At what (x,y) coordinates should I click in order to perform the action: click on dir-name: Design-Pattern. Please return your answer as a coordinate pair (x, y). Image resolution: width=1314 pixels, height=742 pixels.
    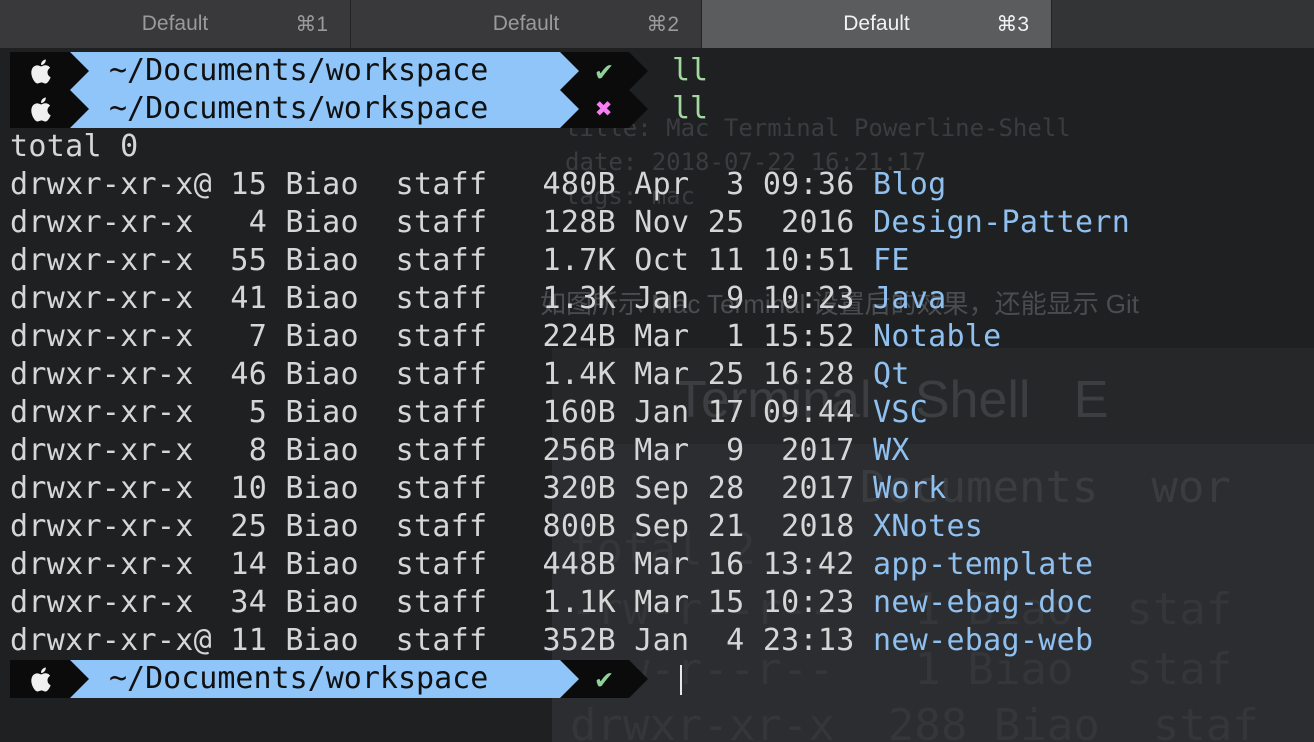
    Looking at the image, I should click on (1002, 222).